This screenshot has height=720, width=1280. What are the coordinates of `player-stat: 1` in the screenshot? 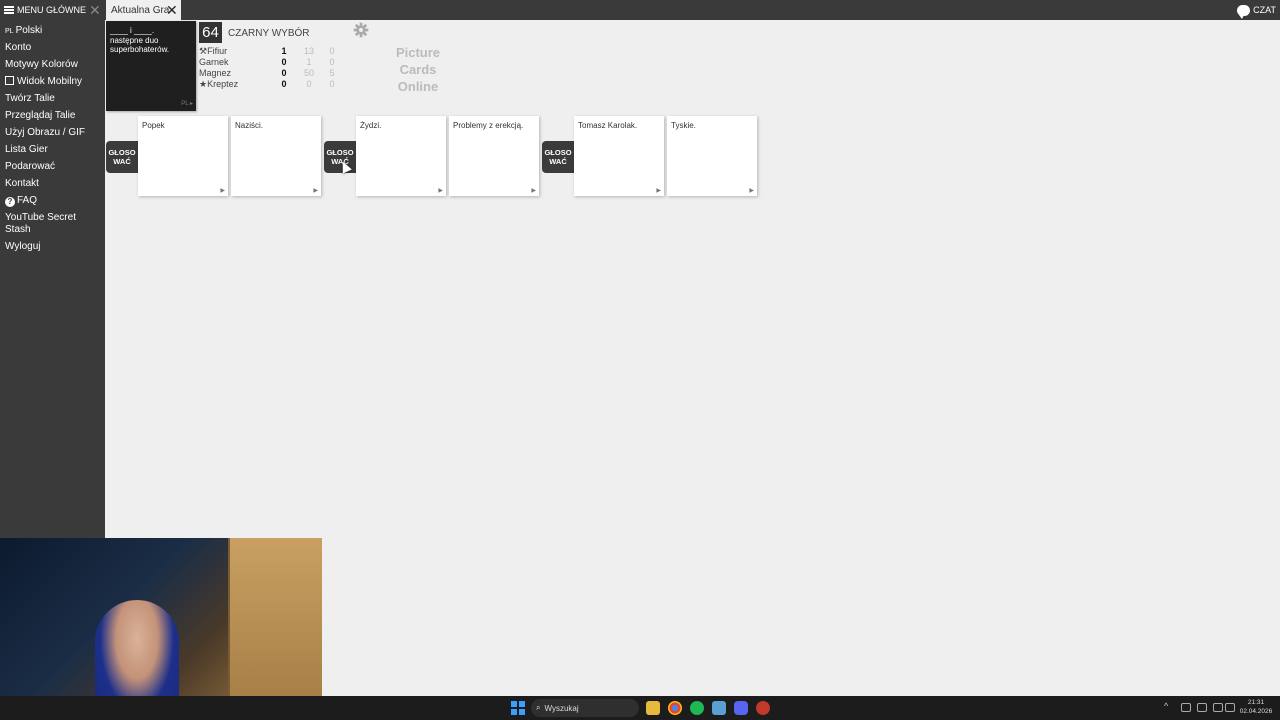 It's located at (309, 62).